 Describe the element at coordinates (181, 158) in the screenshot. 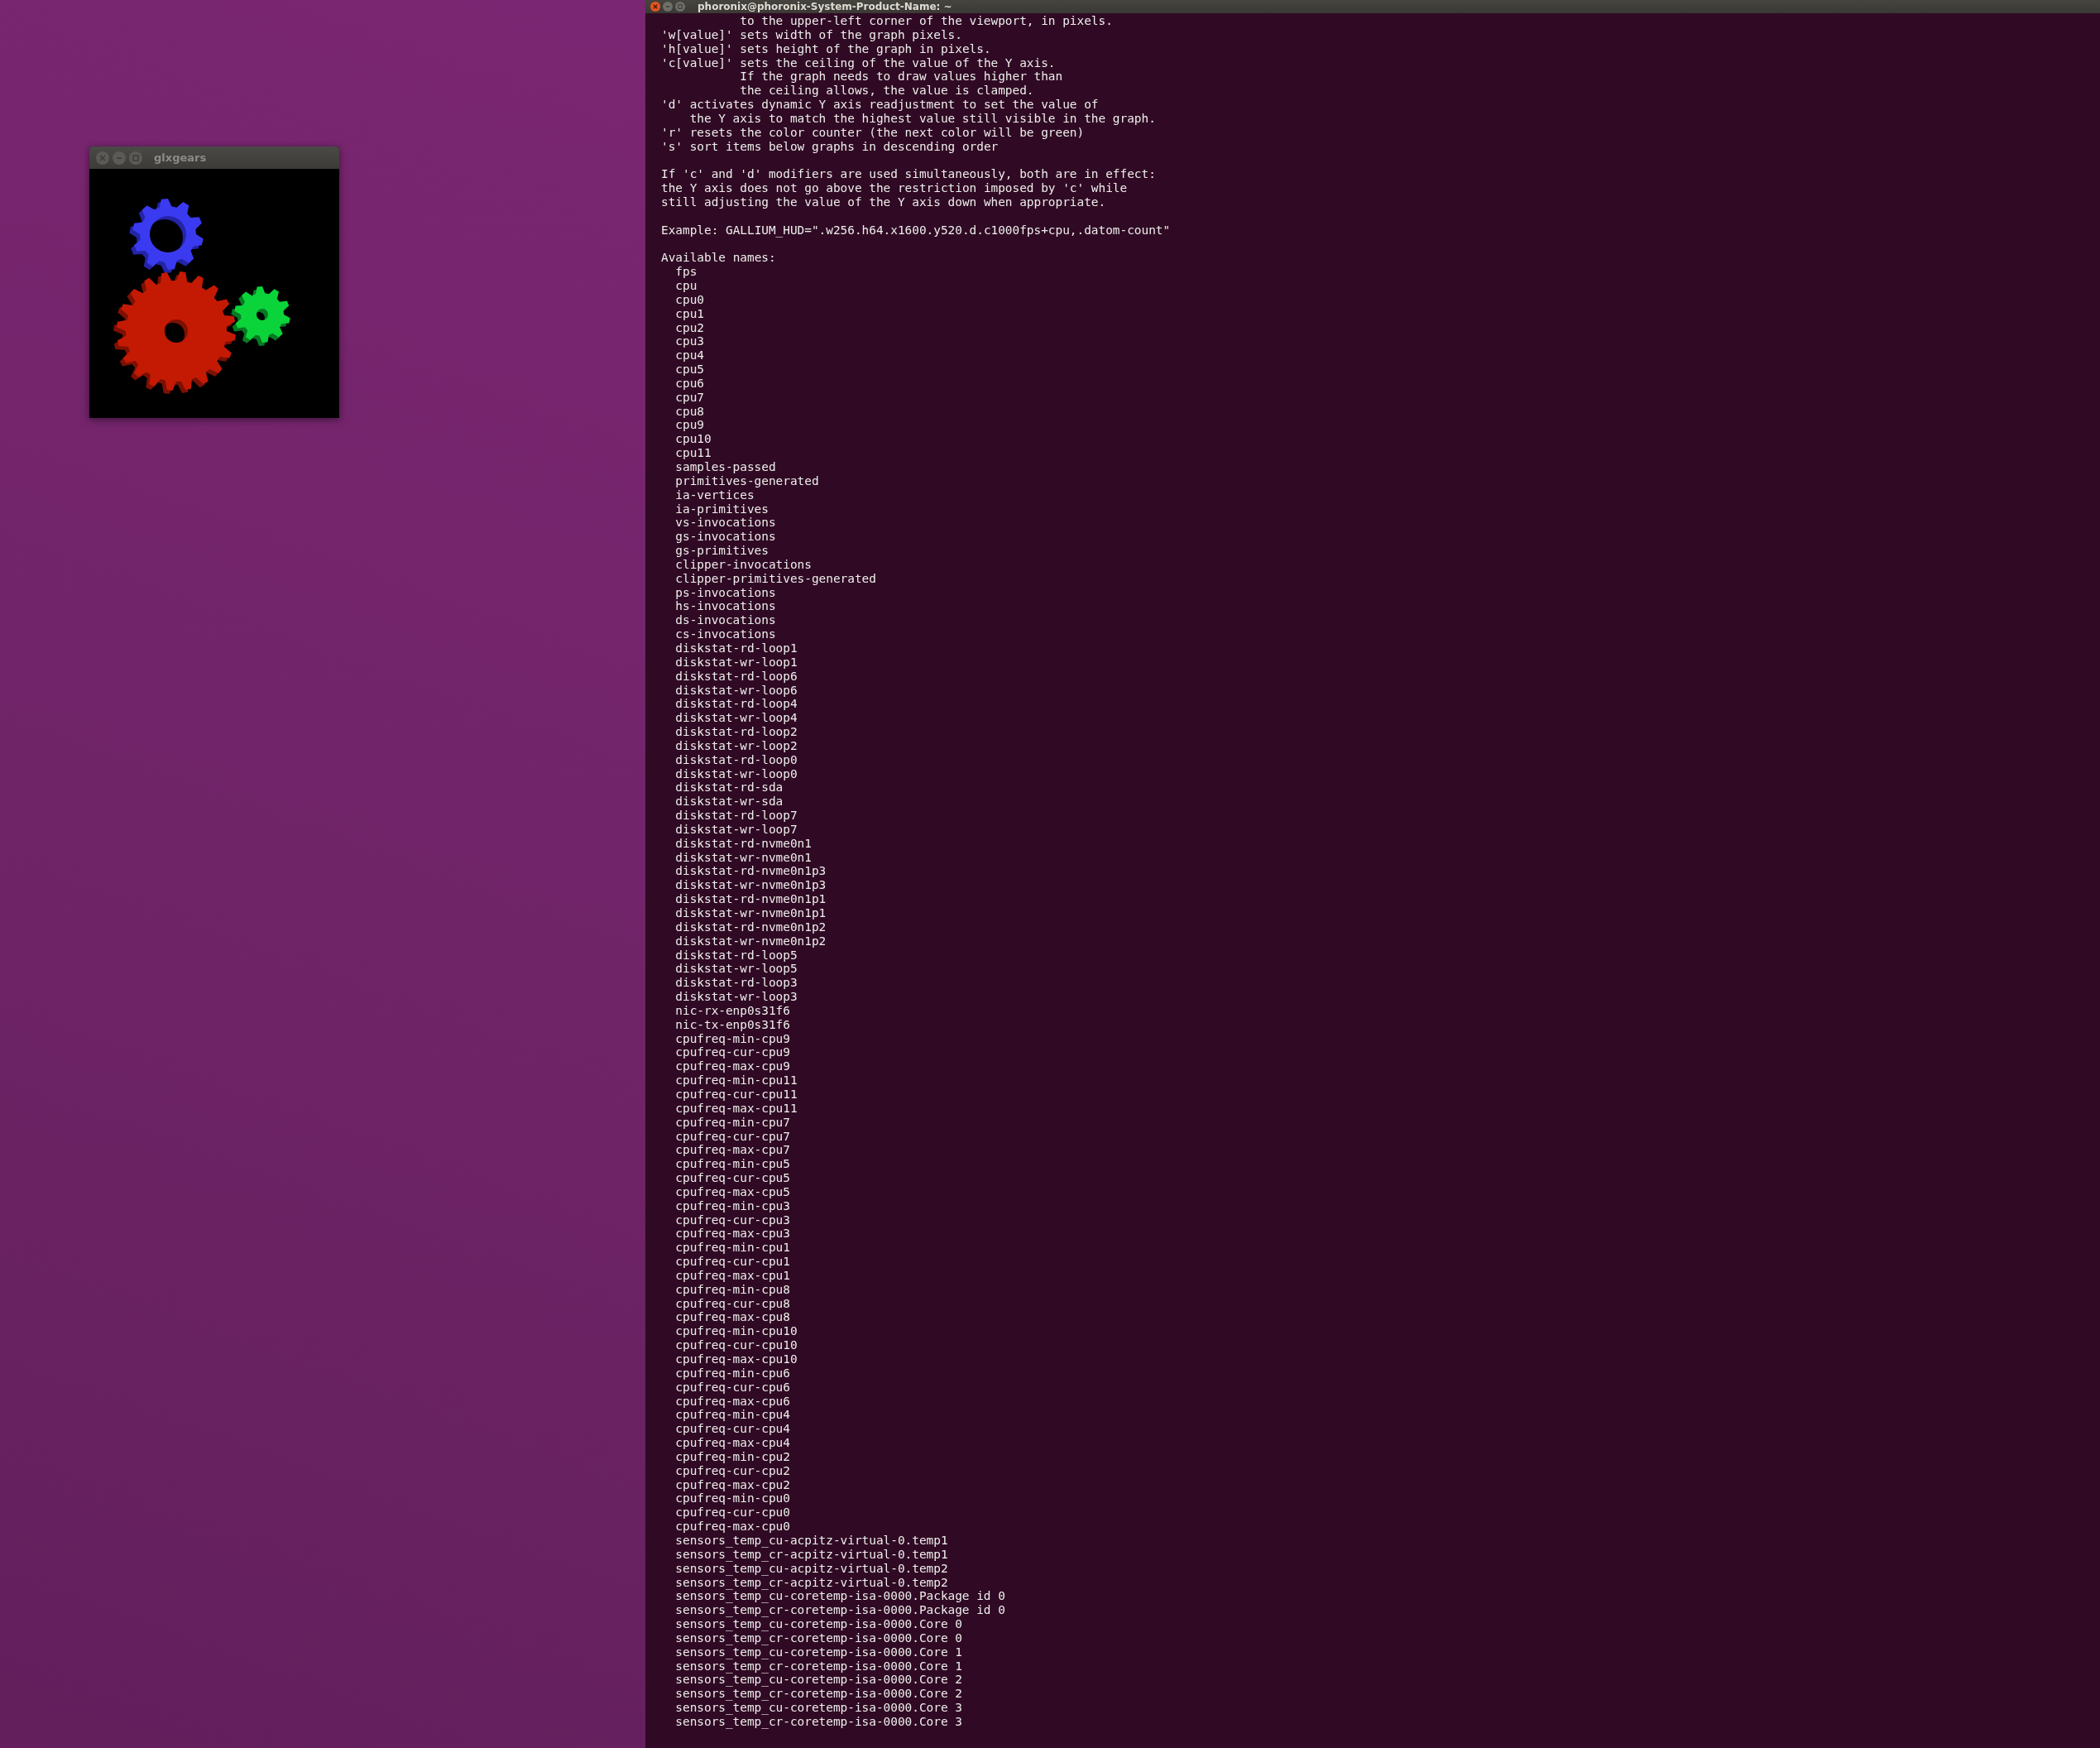

I see `window-title: glxgears` at that location.